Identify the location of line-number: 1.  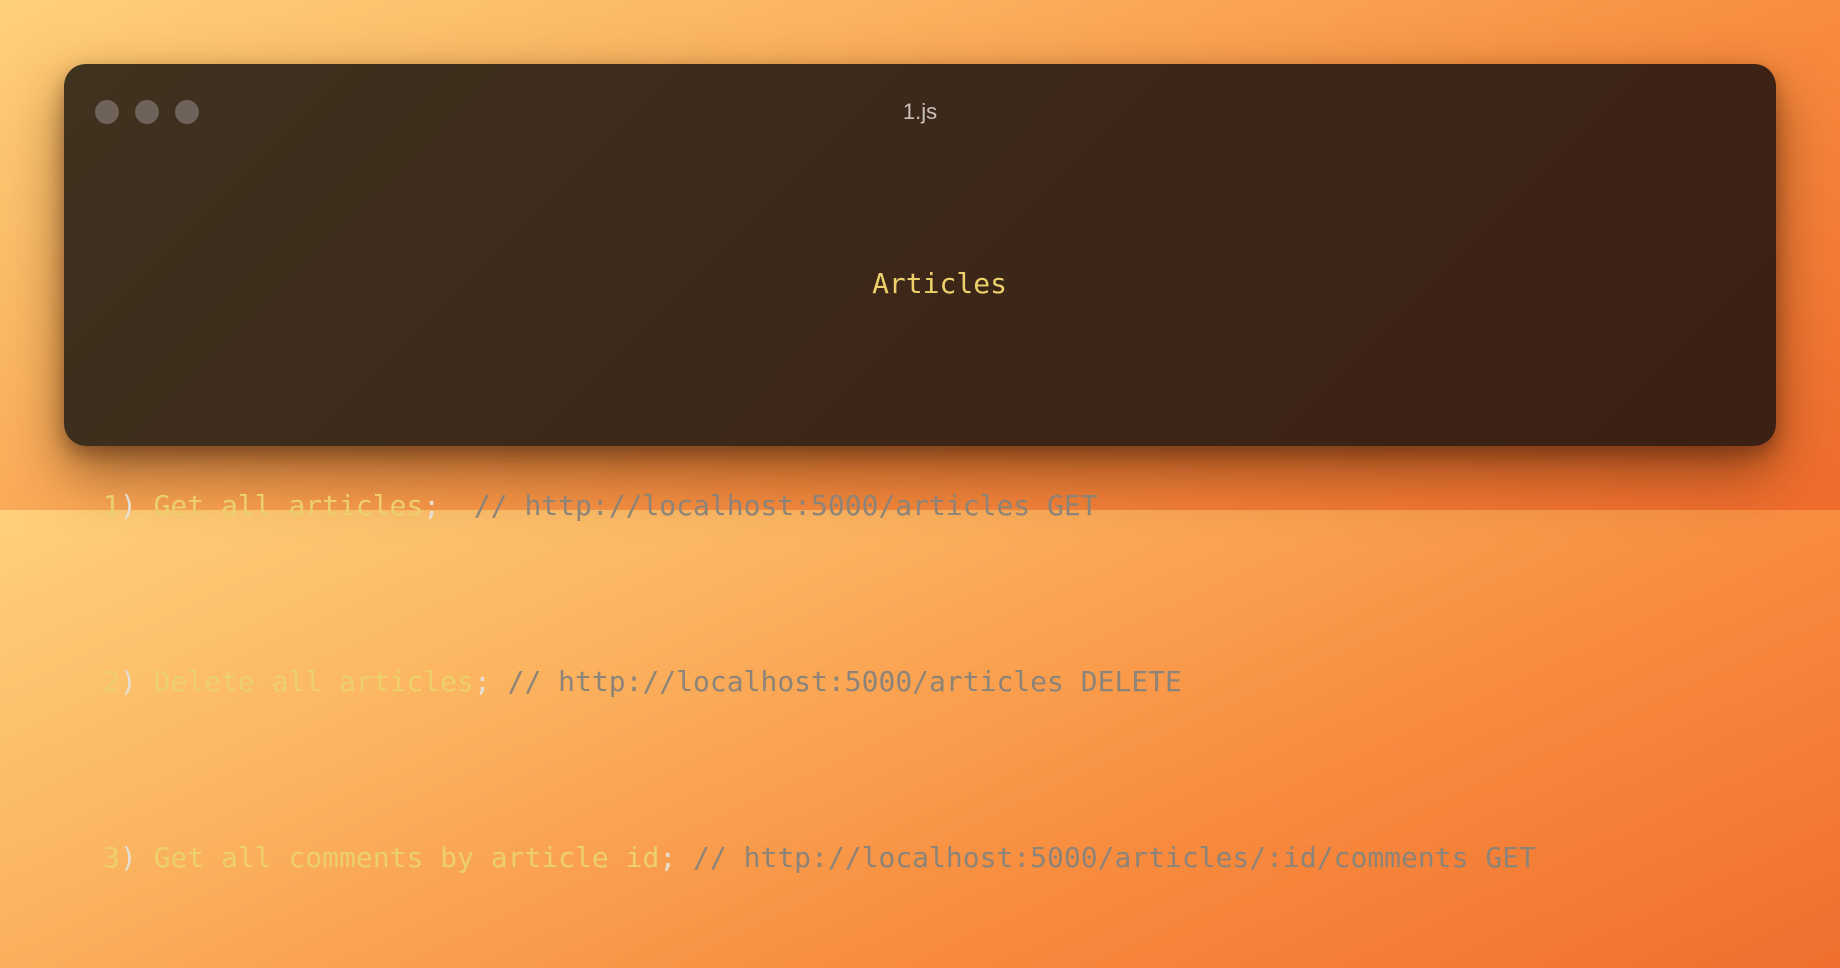
(111, 505).